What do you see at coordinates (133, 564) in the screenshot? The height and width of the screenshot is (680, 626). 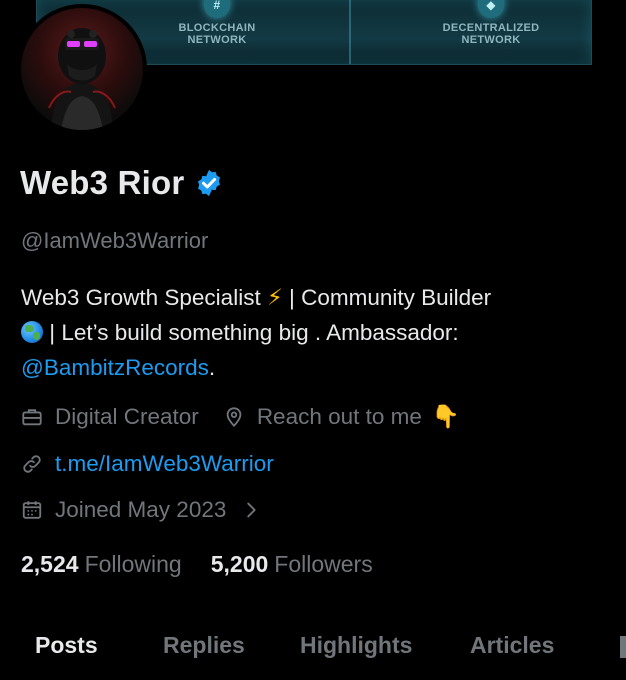 I see `following-label: Following` at bounding box center [133, 564].